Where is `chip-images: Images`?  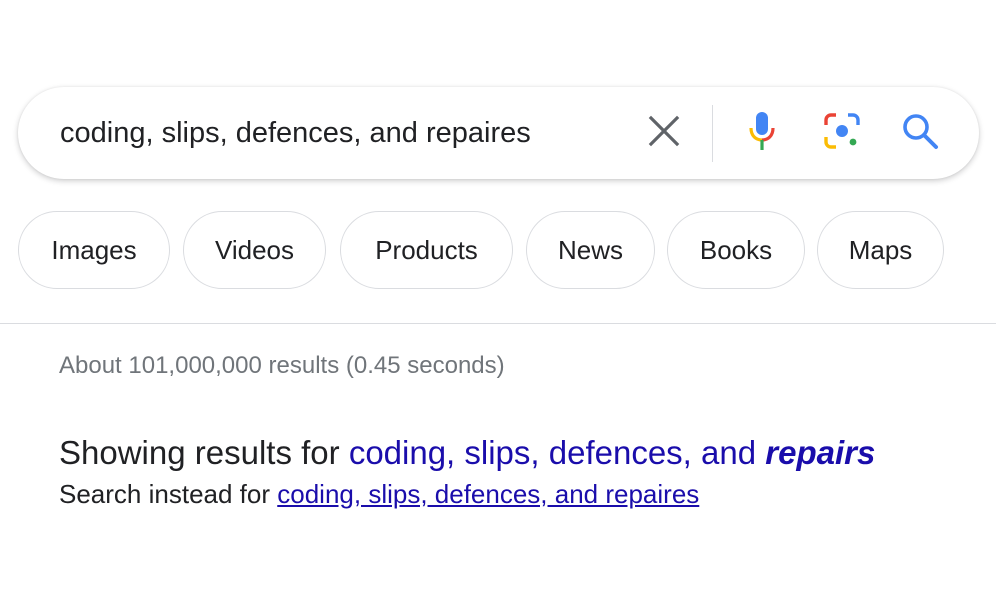 chip-images: Images is located at coordinates (94, 250).